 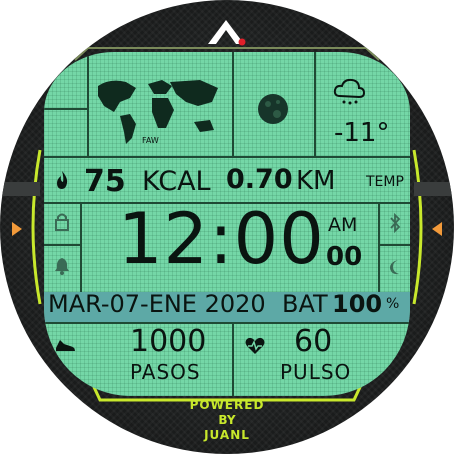 I want to click on moon-phase-icon, so click(x=273, y=109).